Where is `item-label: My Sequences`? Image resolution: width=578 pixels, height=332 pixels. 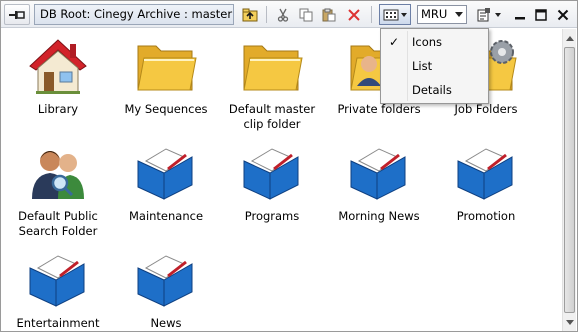
item-label: My Sequences is located at coordinates (166, 109).